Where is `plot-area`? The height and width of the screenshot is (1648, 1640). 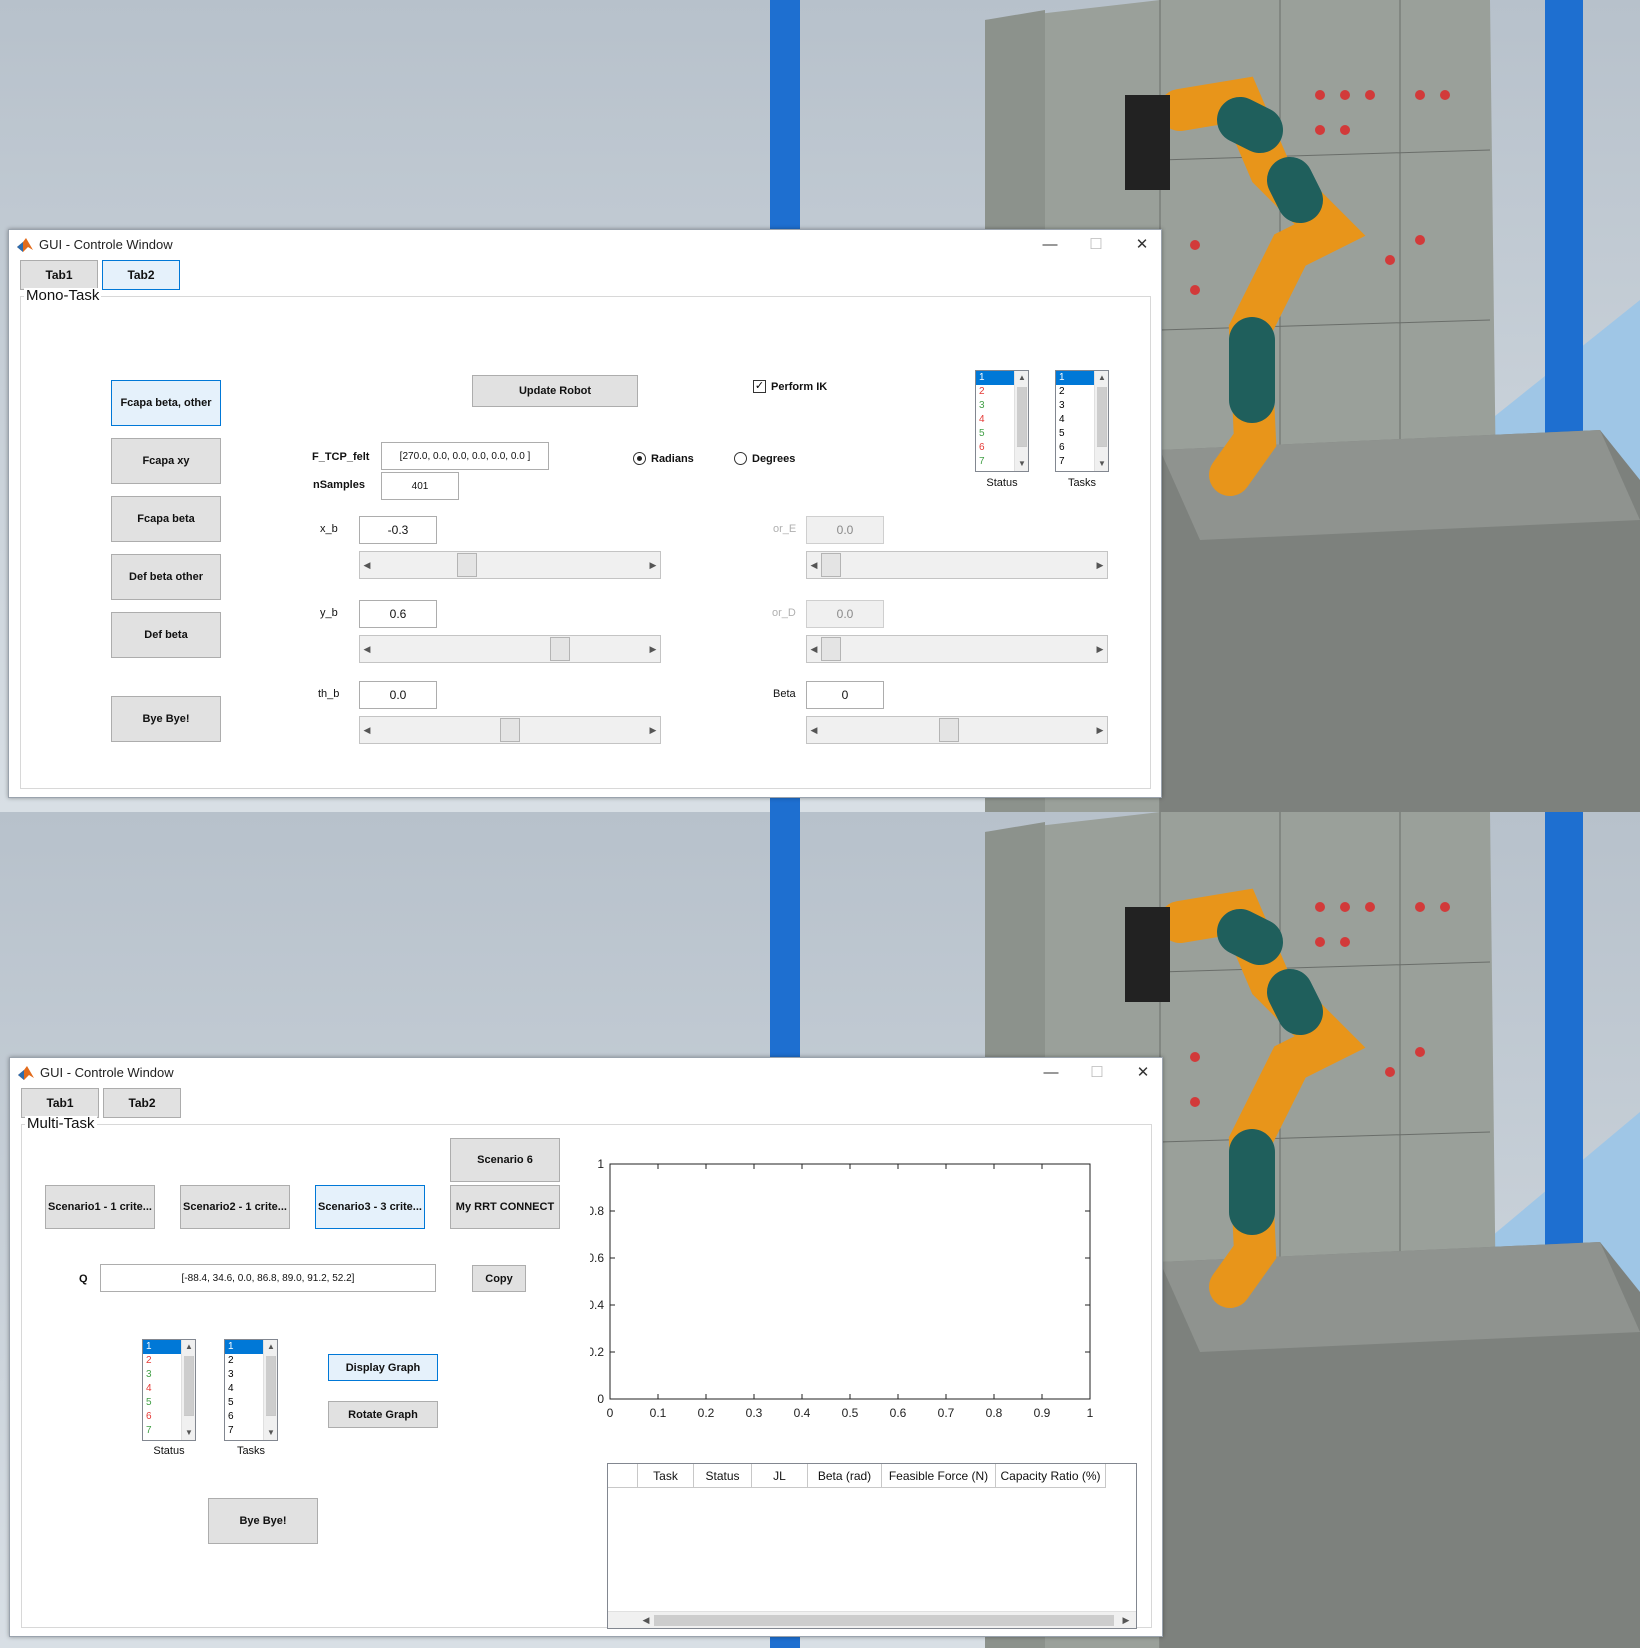
plot-area is located at coordinates (850, 1281).